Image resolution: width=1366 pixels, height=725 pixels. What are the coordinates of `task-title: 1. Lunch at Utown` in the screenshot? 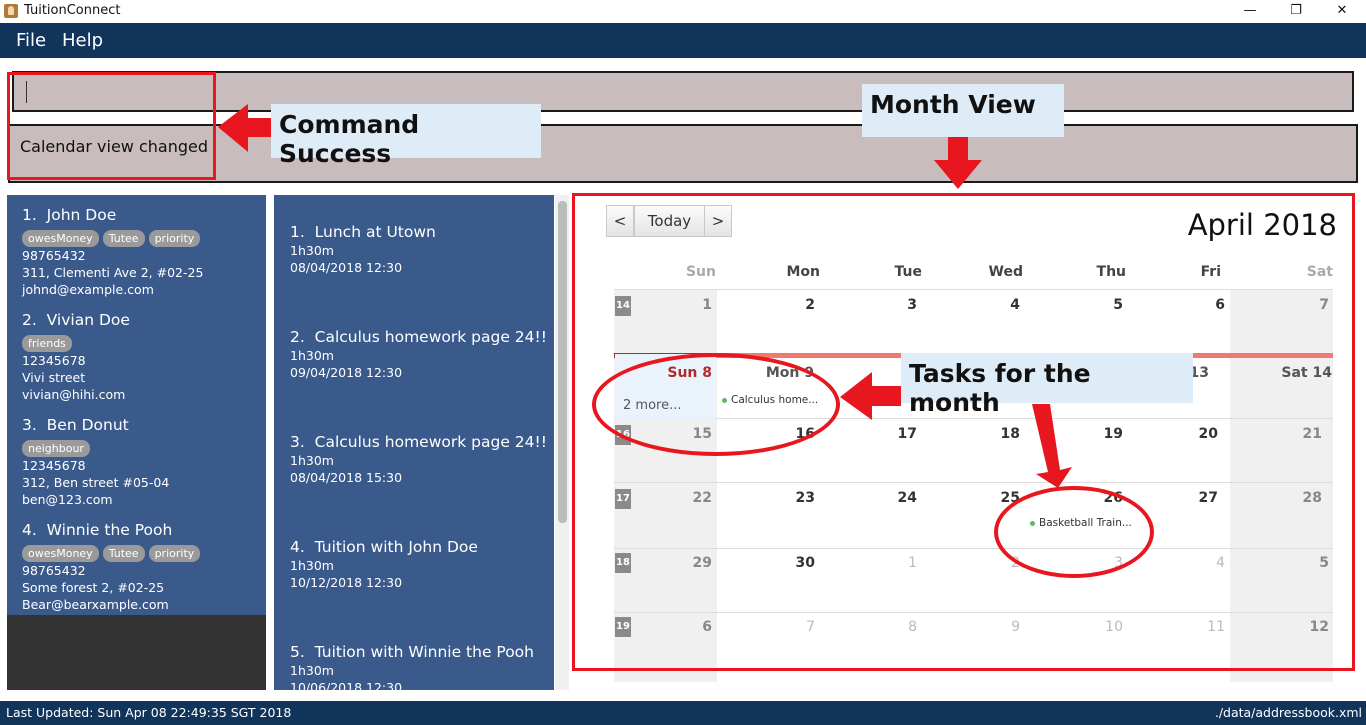 It's located at (363, 232).